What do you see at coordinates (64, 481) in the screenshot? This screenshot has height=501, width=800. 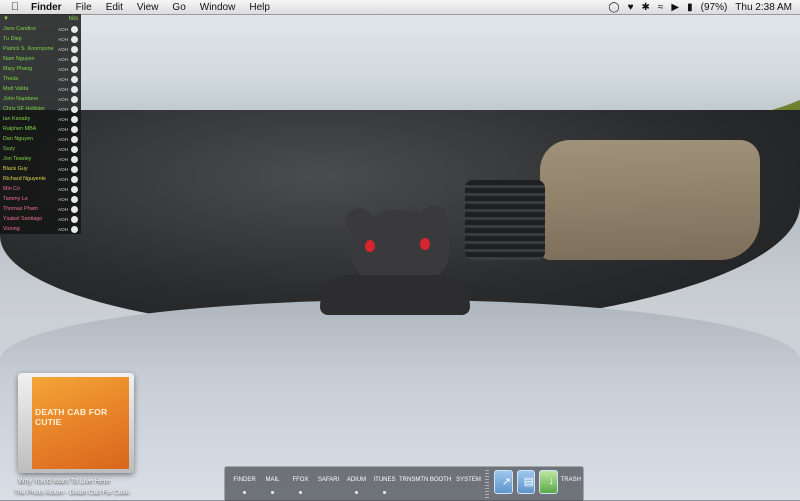 I see `now-playing-song: Why You'd Want To Live Here` at bounding box center [64, 481].